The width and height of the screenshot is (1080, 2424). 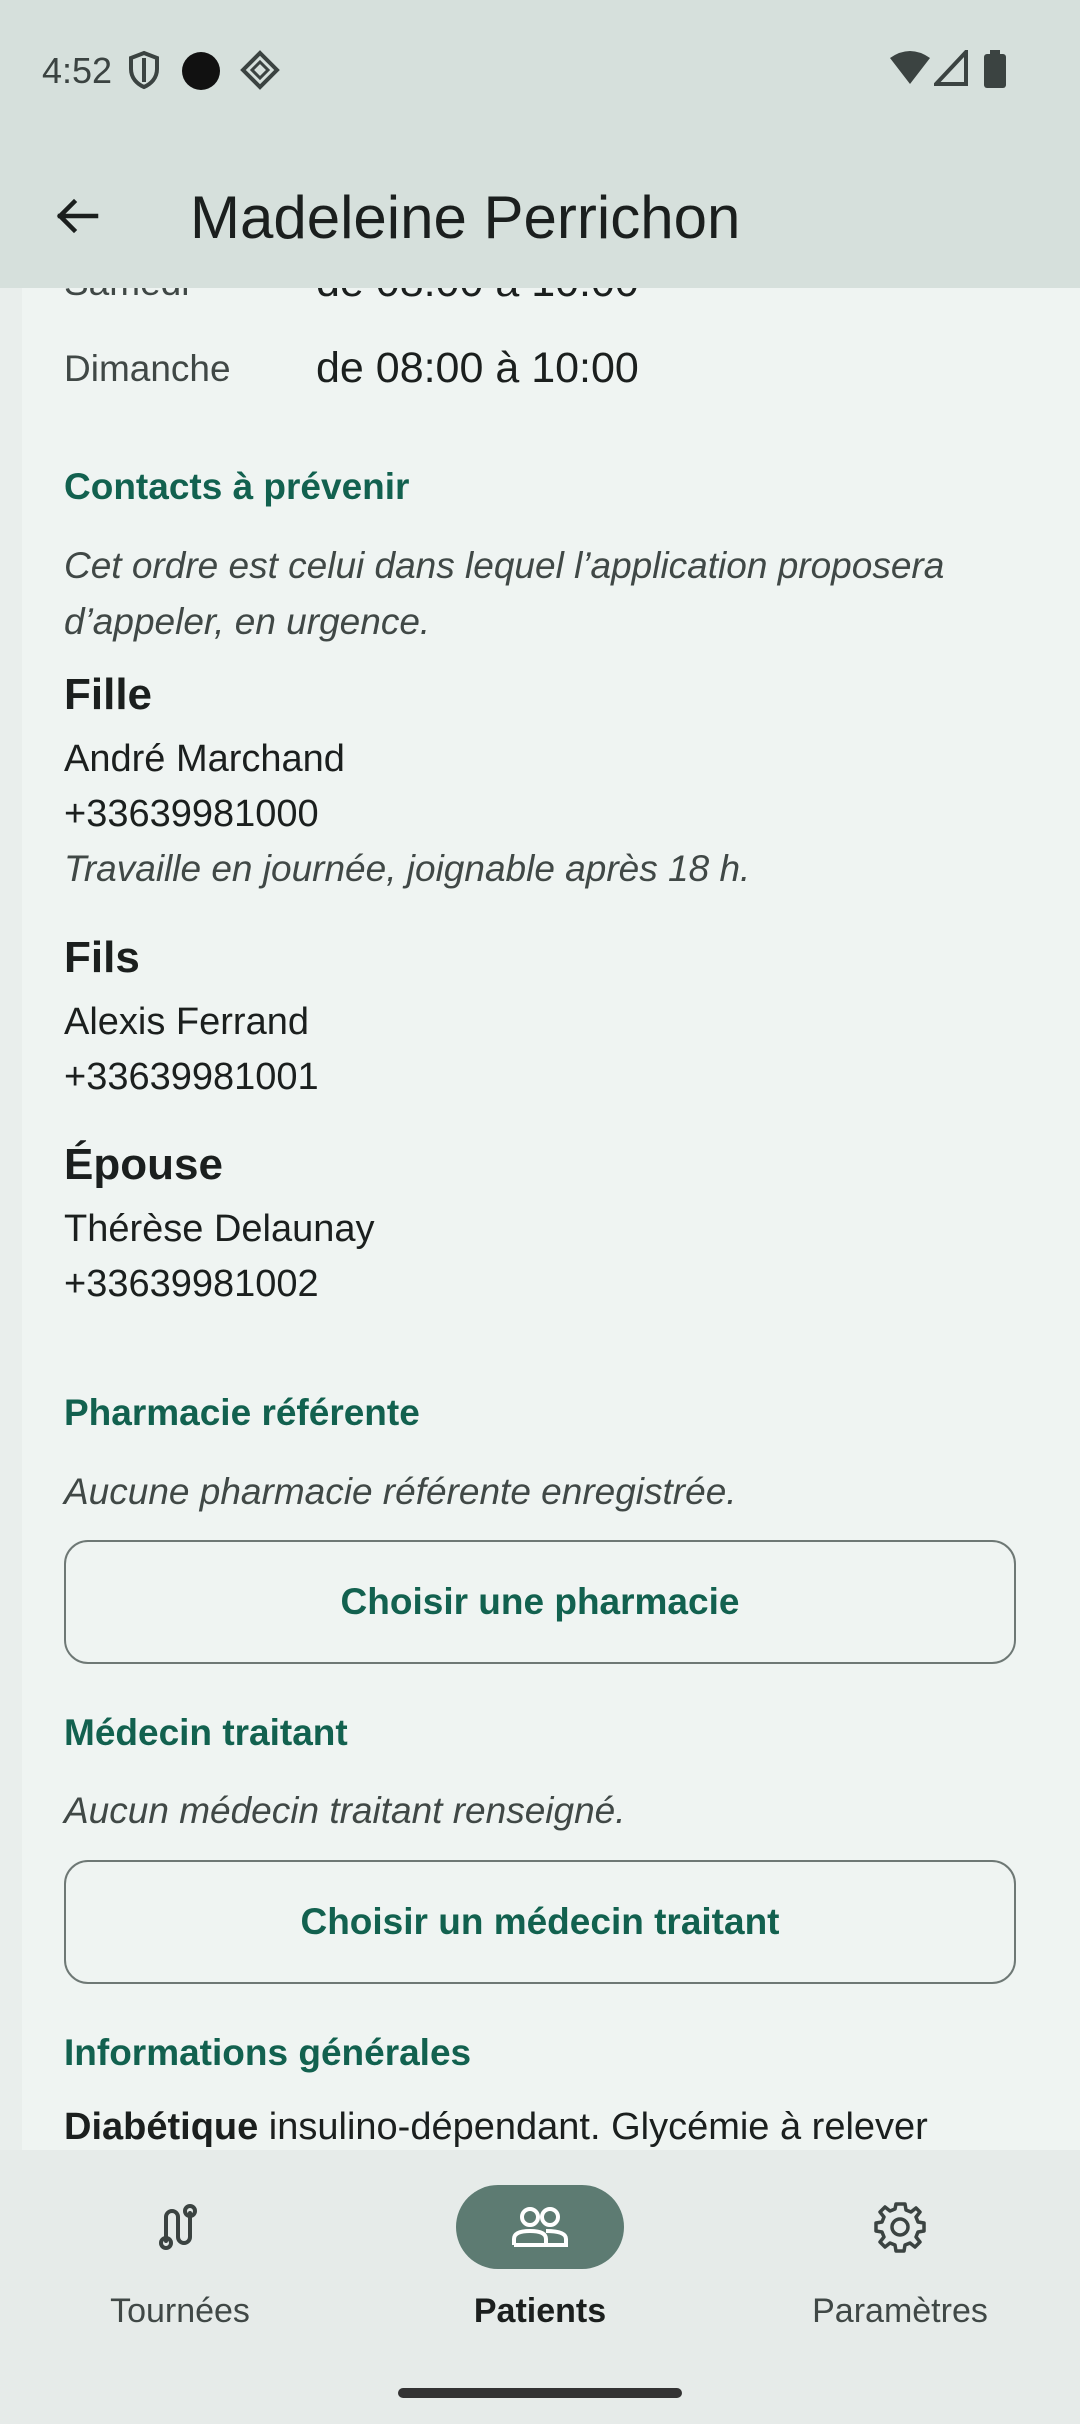 I want to click on nav-label: Paramètres, so click(x=900, y=2311).